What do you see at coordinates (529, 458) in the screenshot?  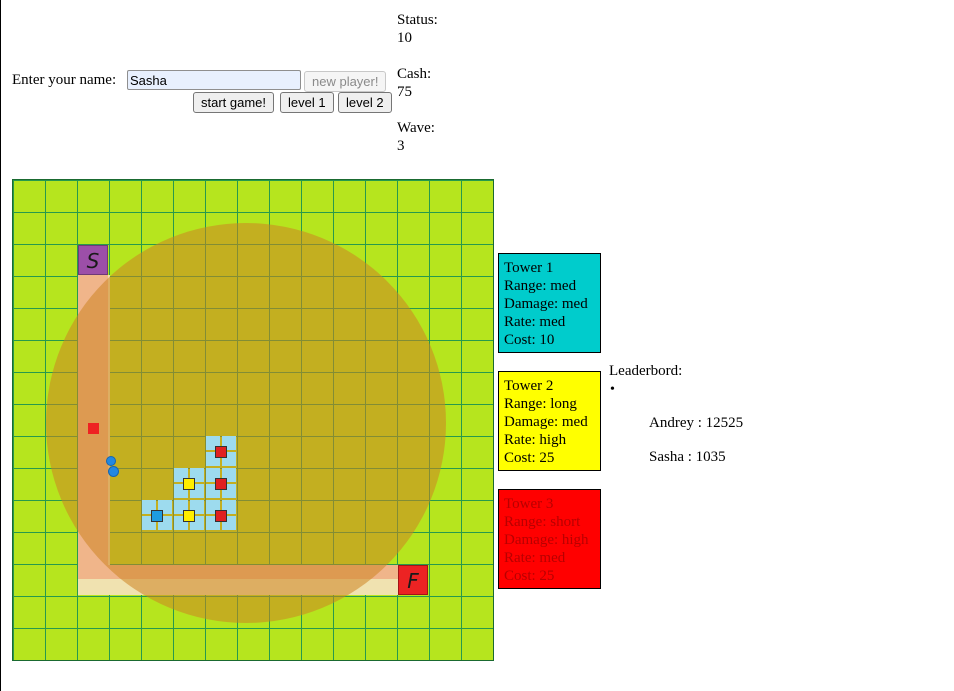 I see `tower-2-cost: Cost: 25` at bounding box center [529, 458].